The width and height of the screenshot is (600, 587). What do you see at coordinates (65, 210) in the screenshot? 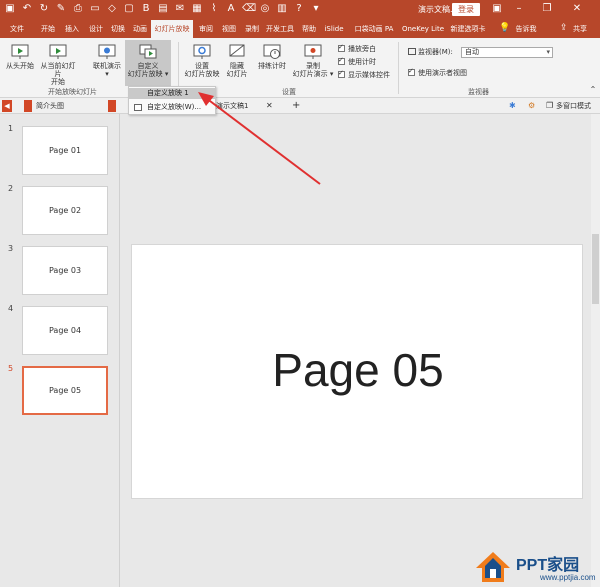
I see `slide-thumbnail-2: Page 02` at bounding box center [65, 210].